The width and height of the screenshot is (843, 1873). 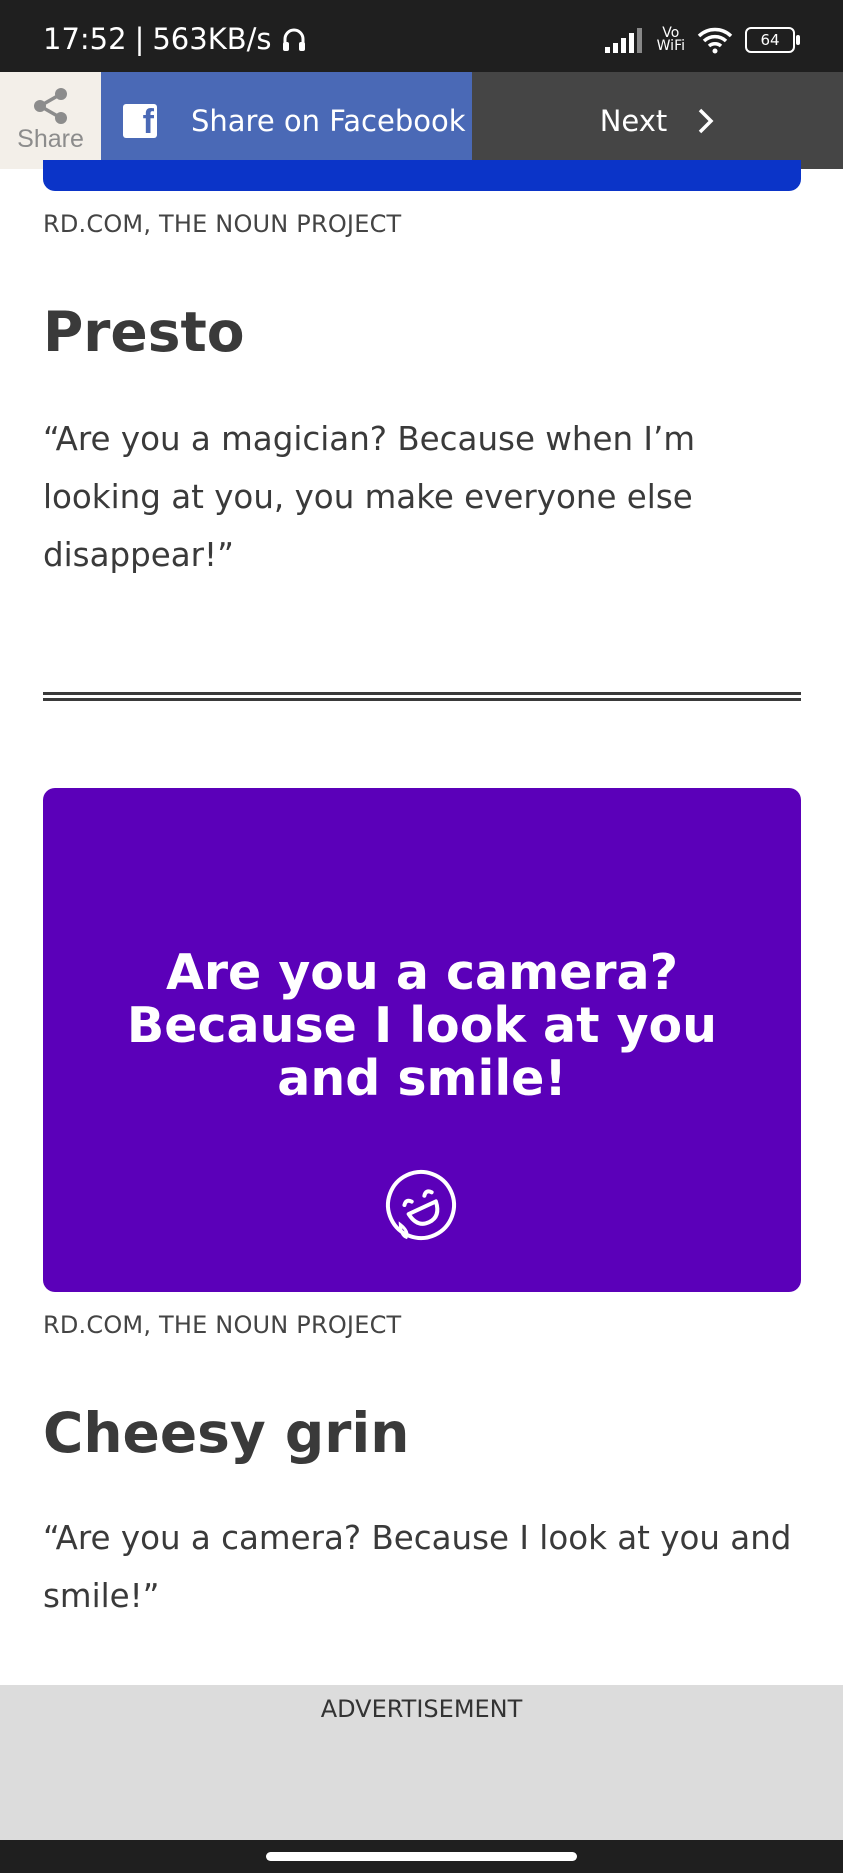 What do you see at coordinates (623, 40) in the screenshot?
I see `signal-icon` at bounding box center [623, 40].